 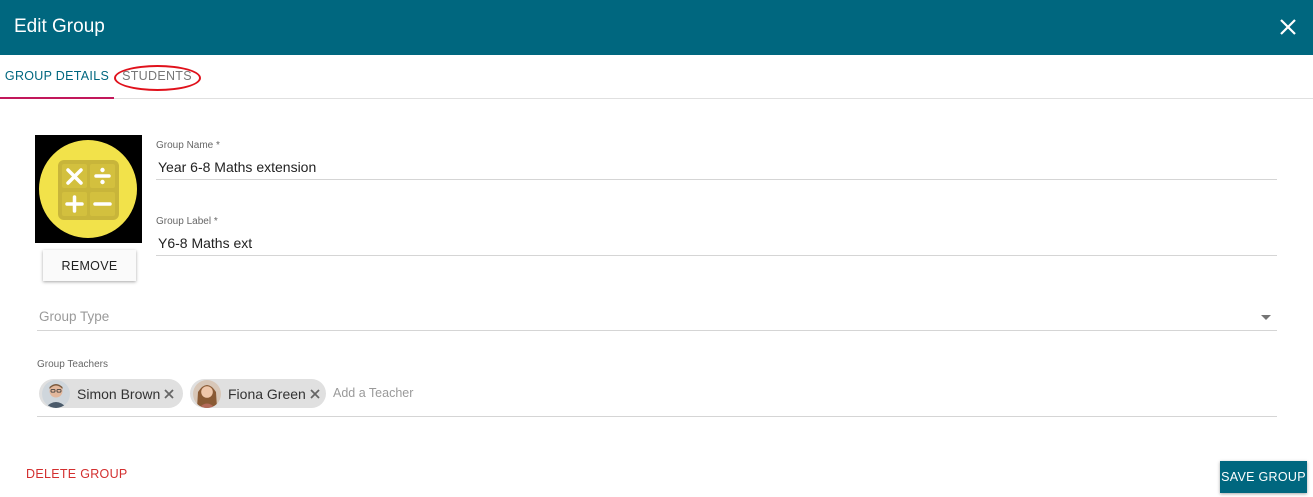 What do you see at coordinates (1263, 477) in the screenshot?
I see `save-group-button: SAVE GROUP` at bounding box center [1263, 477].